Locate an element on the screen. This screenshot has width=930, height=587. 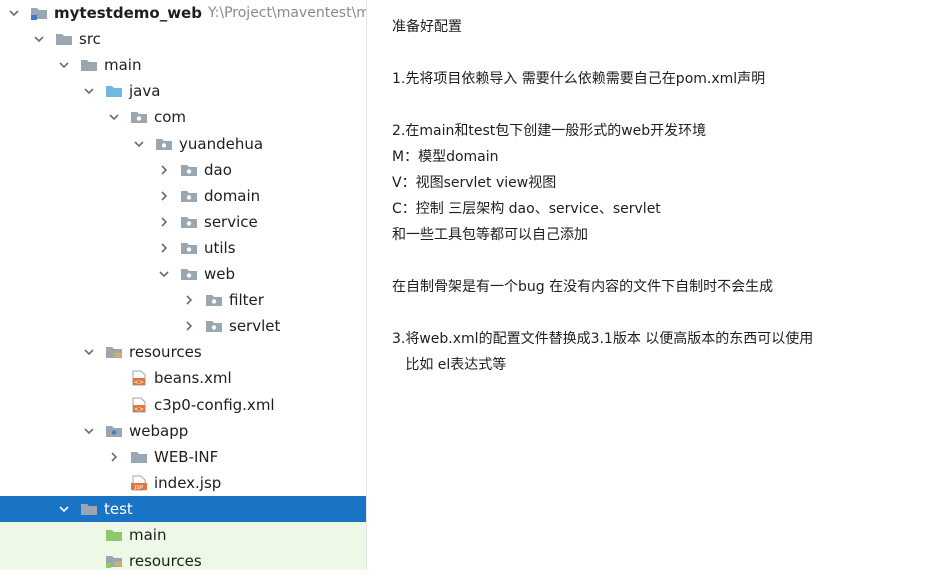
tree-item-label: servlet is located at coordinates (255, 326).